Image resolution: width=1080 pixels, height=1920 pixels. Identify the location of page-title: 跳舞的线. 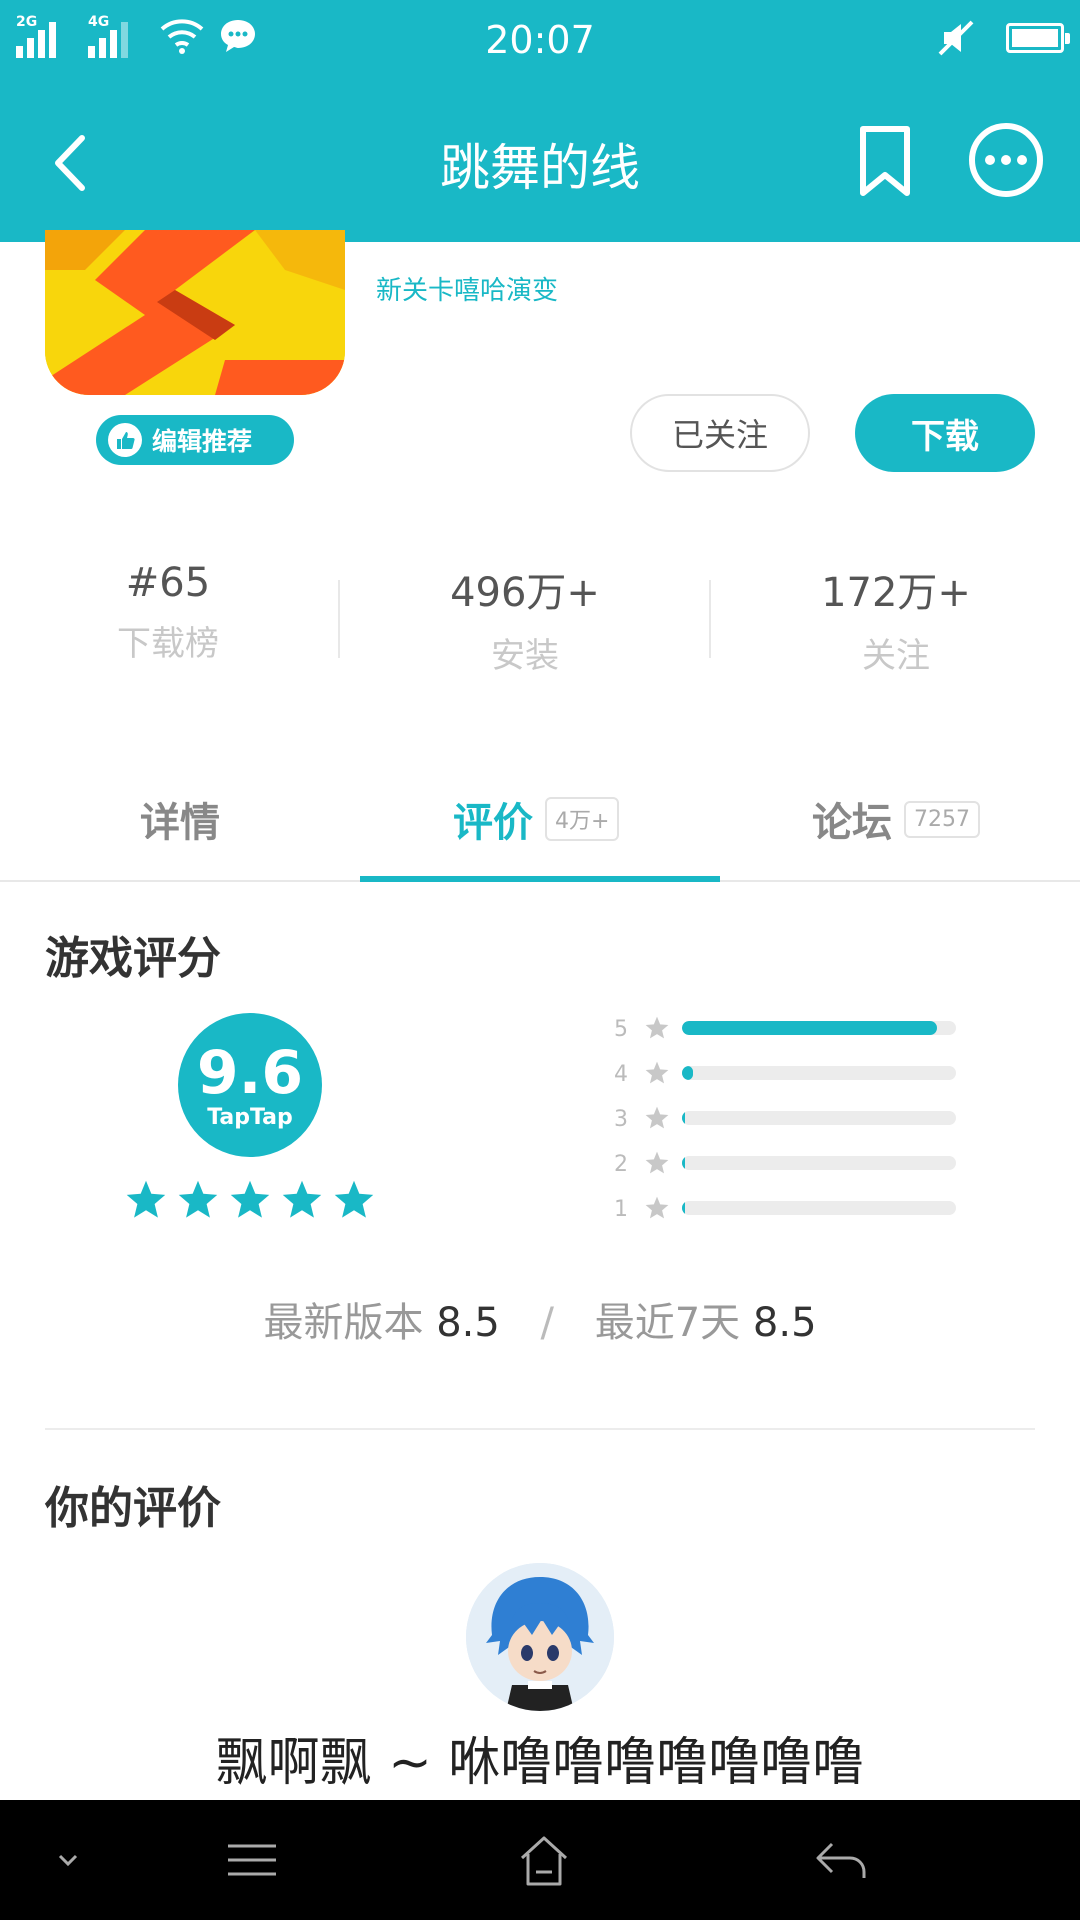
(540, 168).